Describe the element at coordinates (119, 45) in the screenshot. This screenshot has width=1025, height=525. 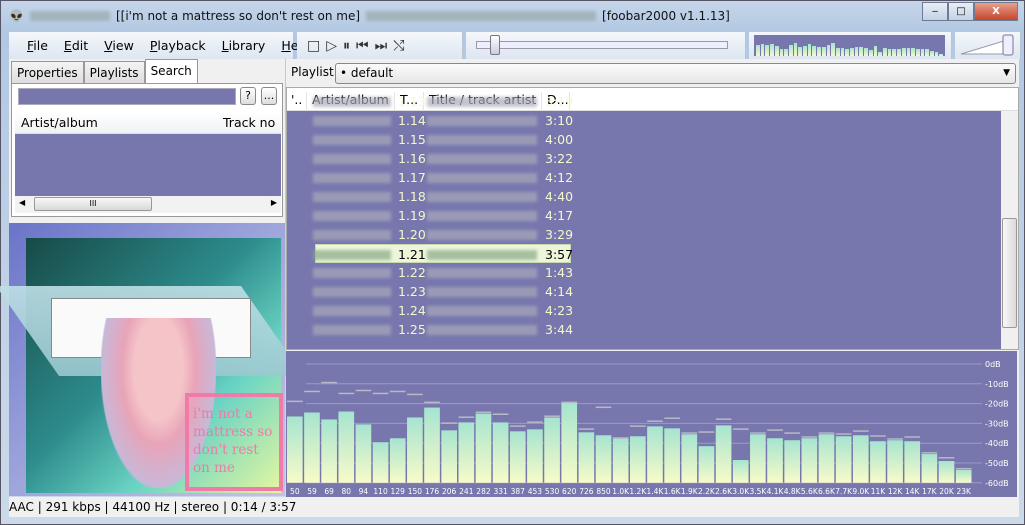
I see `menu-view: View` at that location.